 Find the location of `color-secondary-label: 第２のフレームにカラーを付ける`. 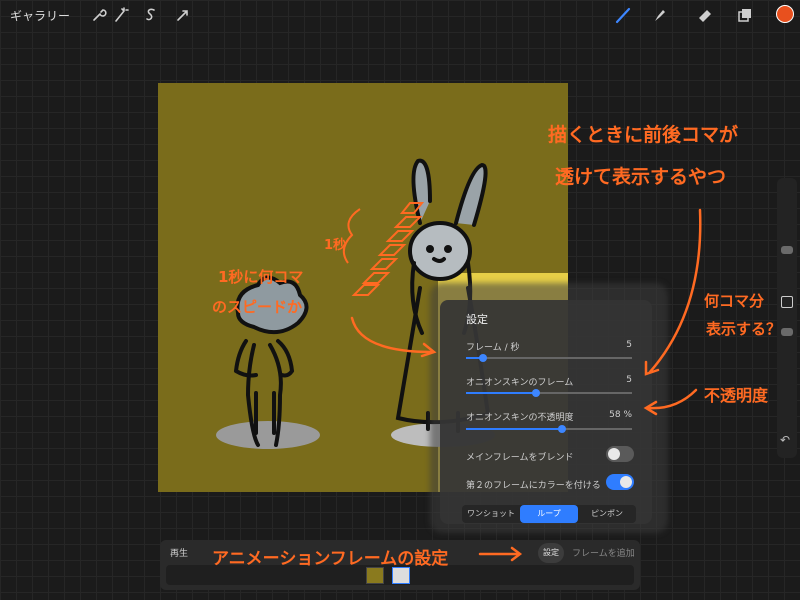

color-secondary-label: 第２のフレームにカラーを付ける is located at coordinates (533, 484).